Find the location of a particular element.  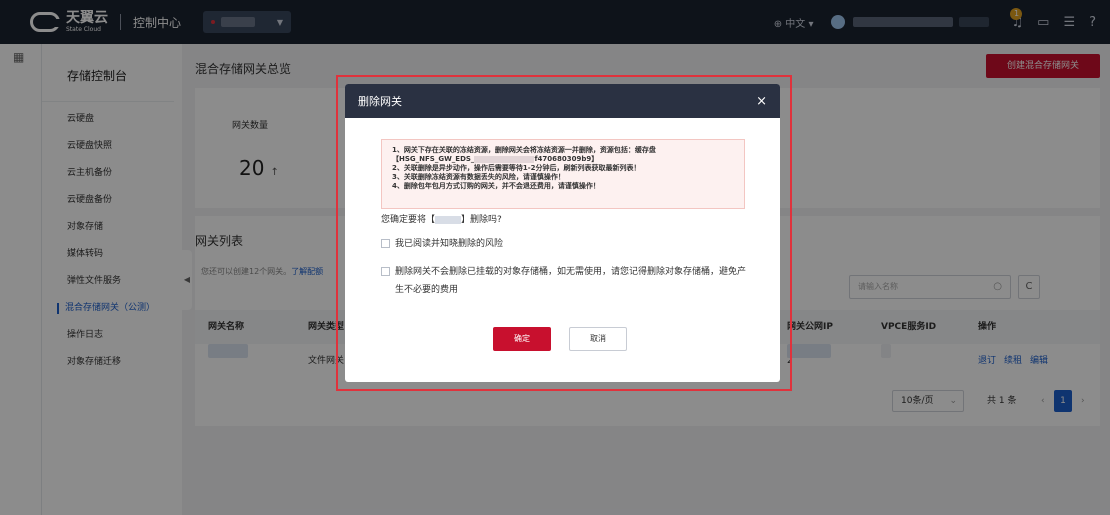

warning-line-3: 3、关联删除冻结资源有数据丢失的风险，请谨慎操作！ is located at coordinates (478, 177).